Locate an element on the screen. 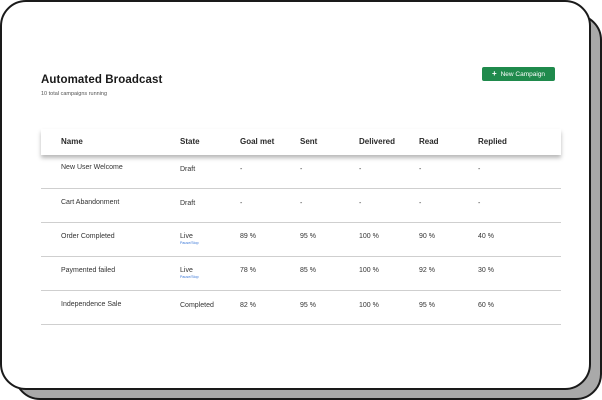 The image size is (602, 400). column-header-sent: Sent is located at coordinates (308, 141).